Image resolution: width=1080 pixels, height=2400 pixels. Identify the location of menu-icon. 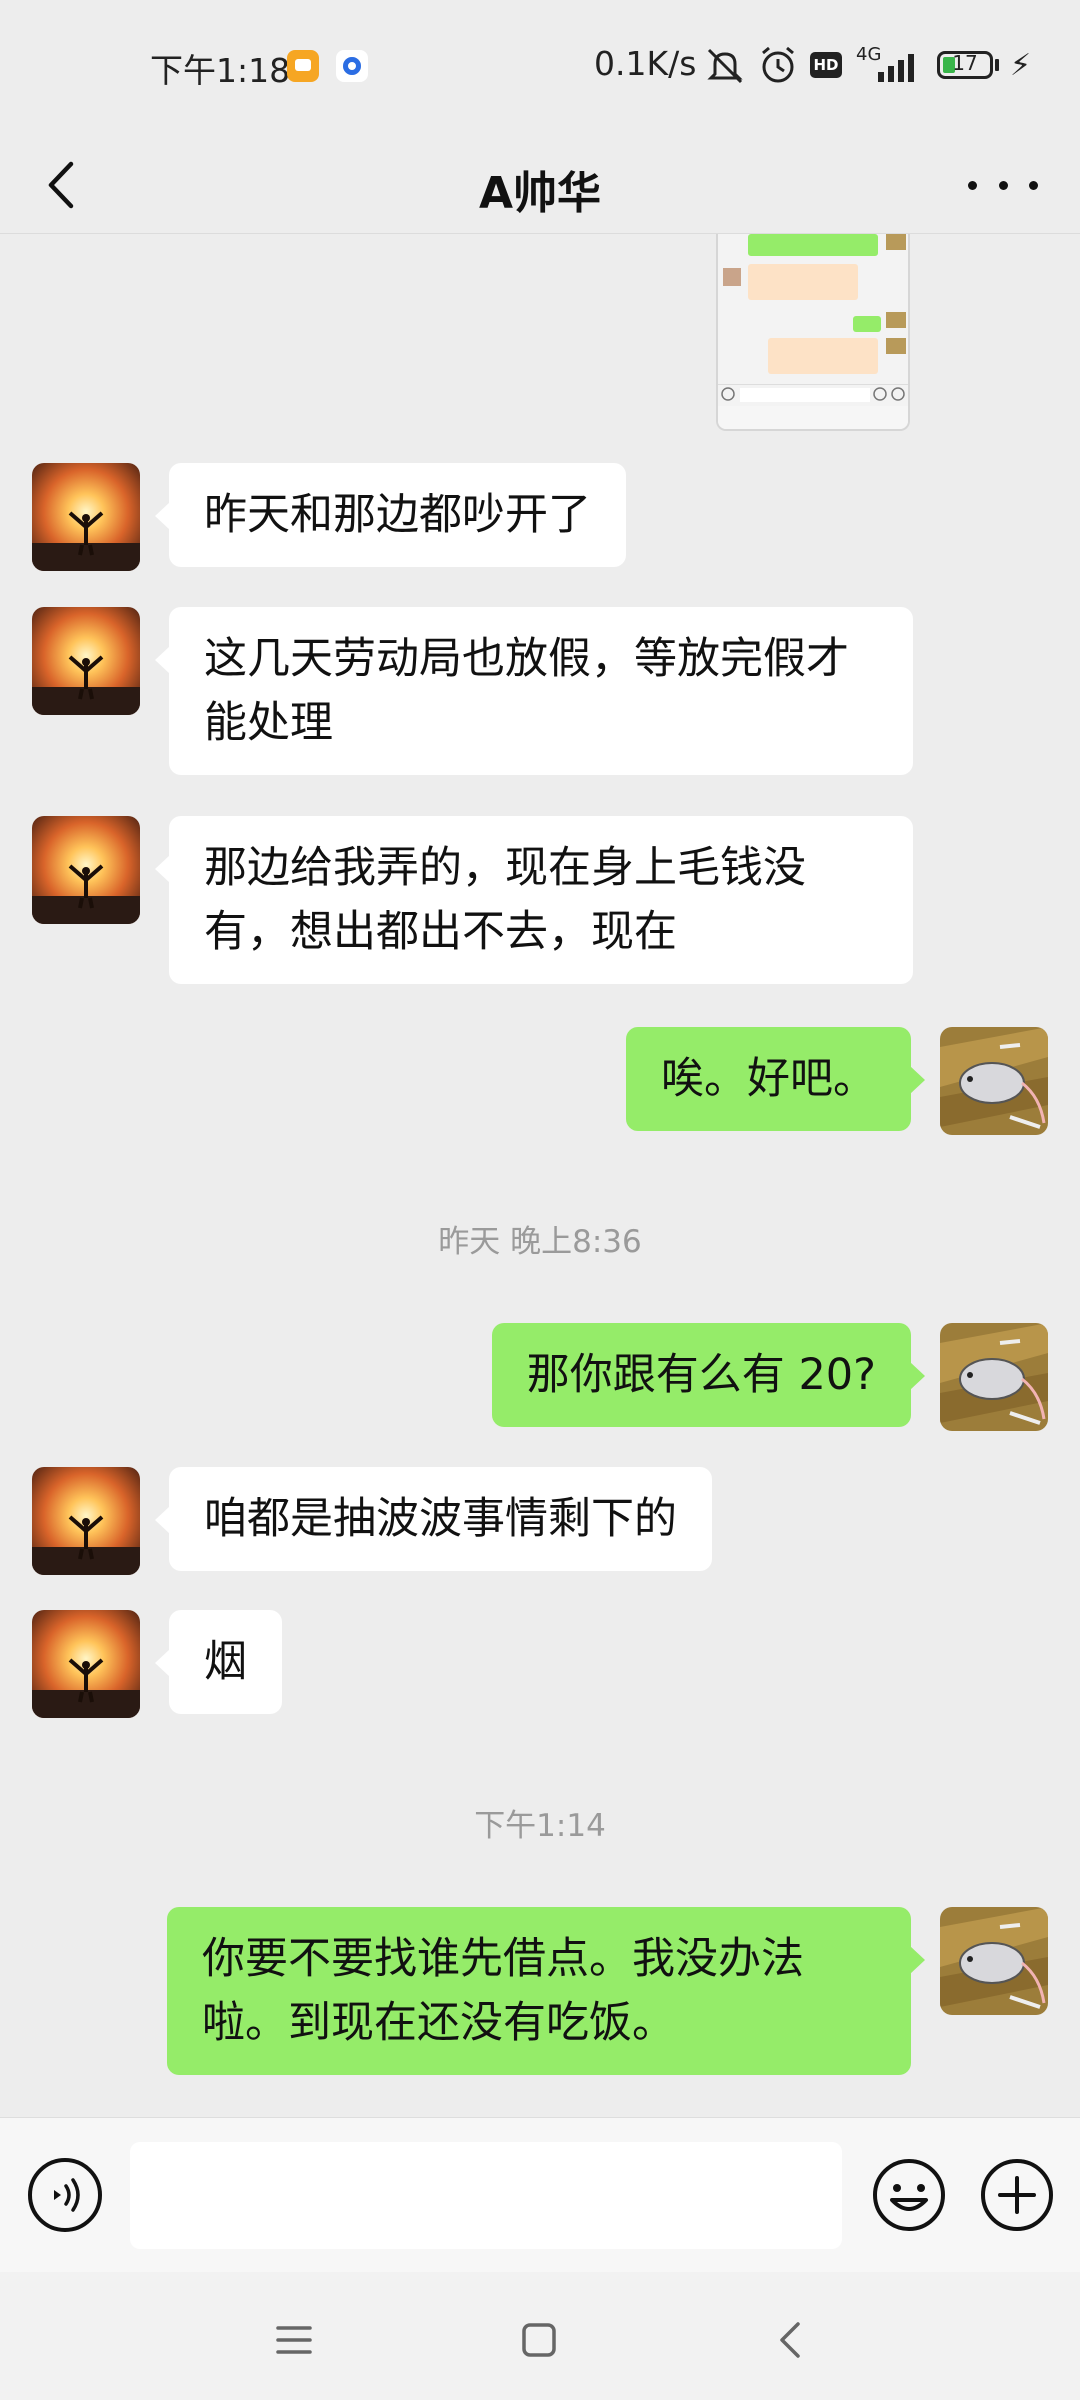
(294, 2340).